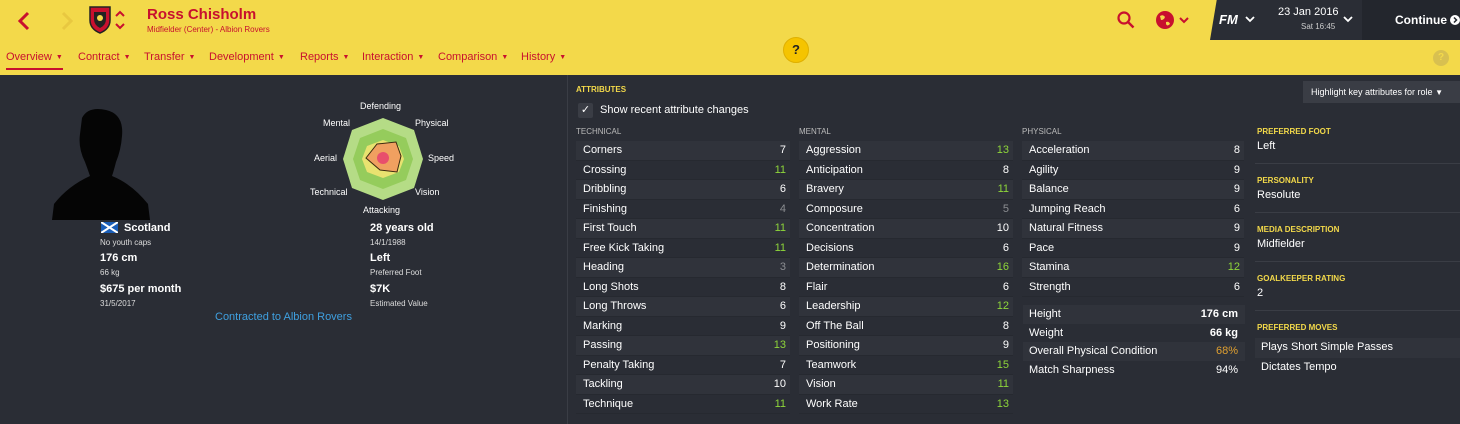 The image size is (1460, 424). I want to click on attribute-row-long-throws: Long Throws 6, so click(683, 307).